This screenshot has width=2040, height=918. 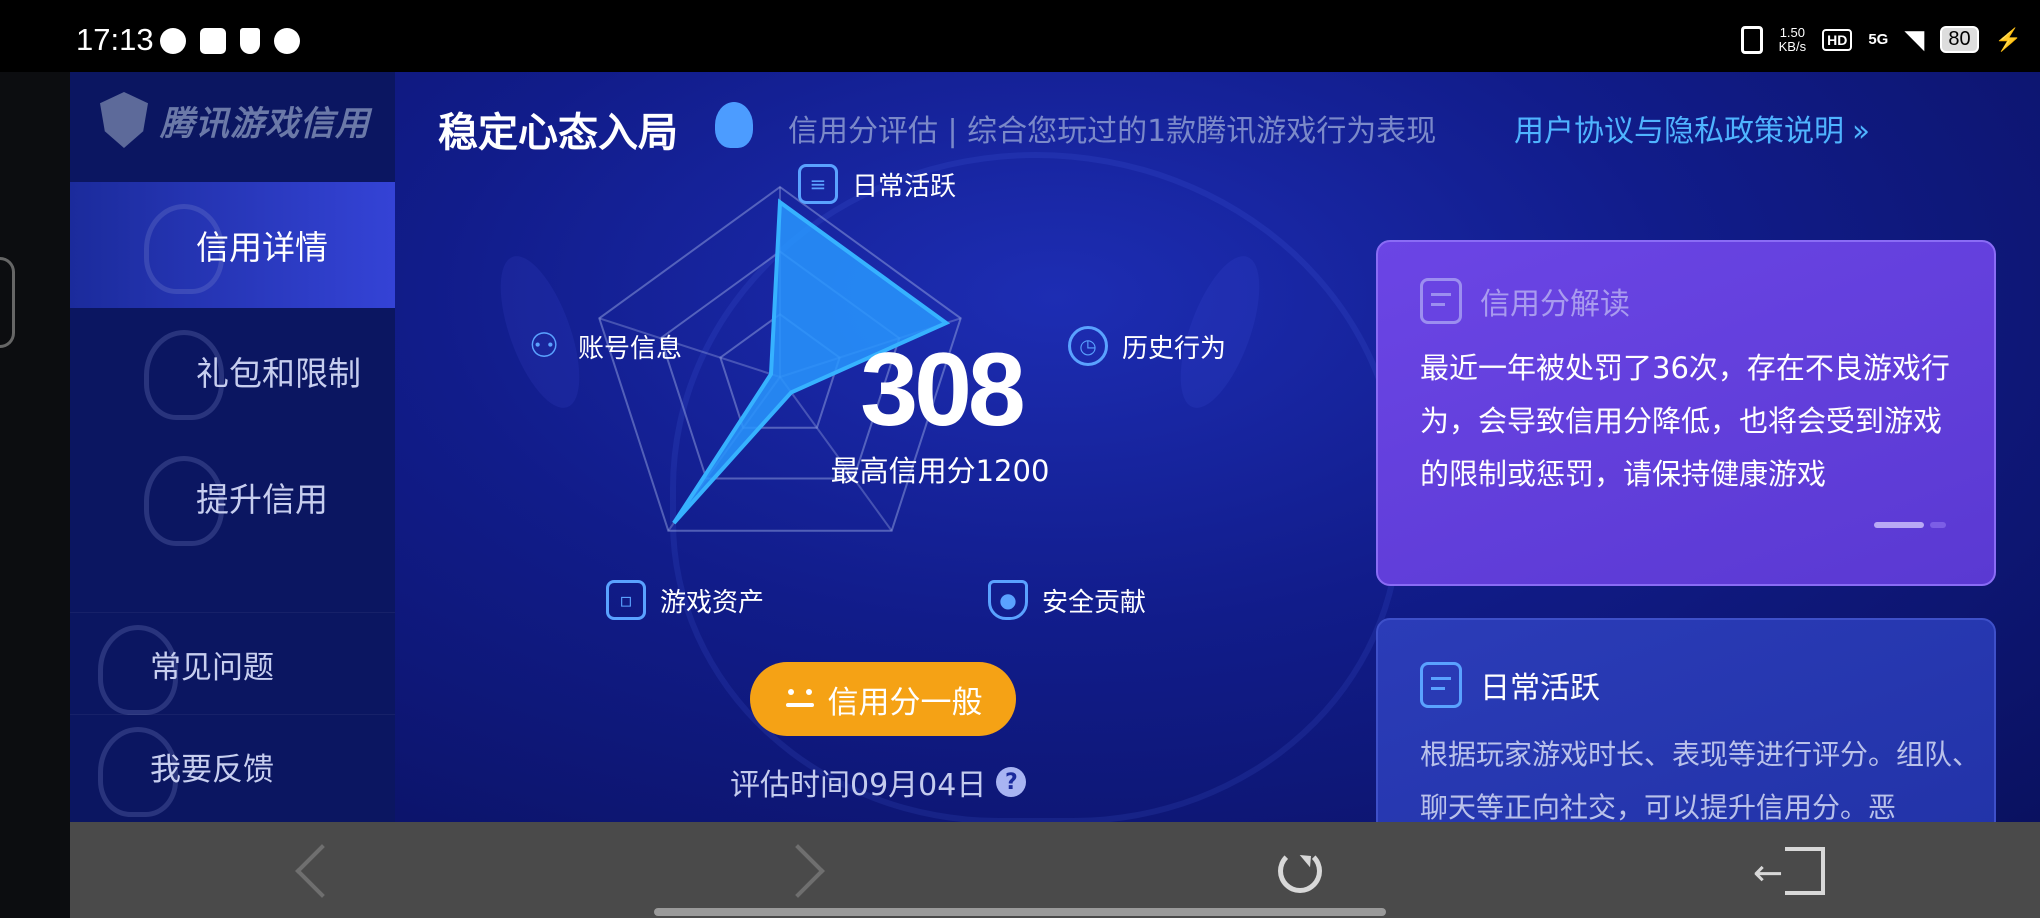 I want to click on shield-icon: ●, so click(x=1008, y=600).